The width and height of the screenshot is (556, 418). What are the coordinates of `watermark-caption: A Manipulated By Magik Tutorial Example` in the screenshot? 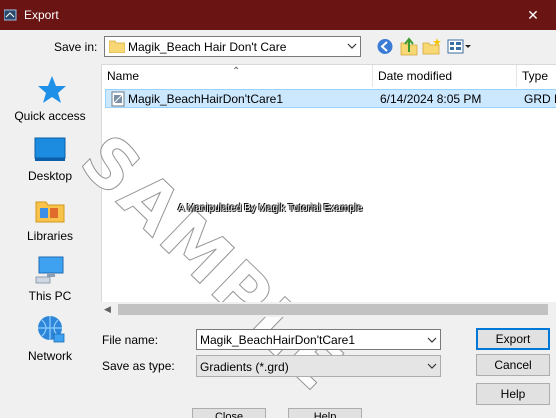 It's located at (270, 208).